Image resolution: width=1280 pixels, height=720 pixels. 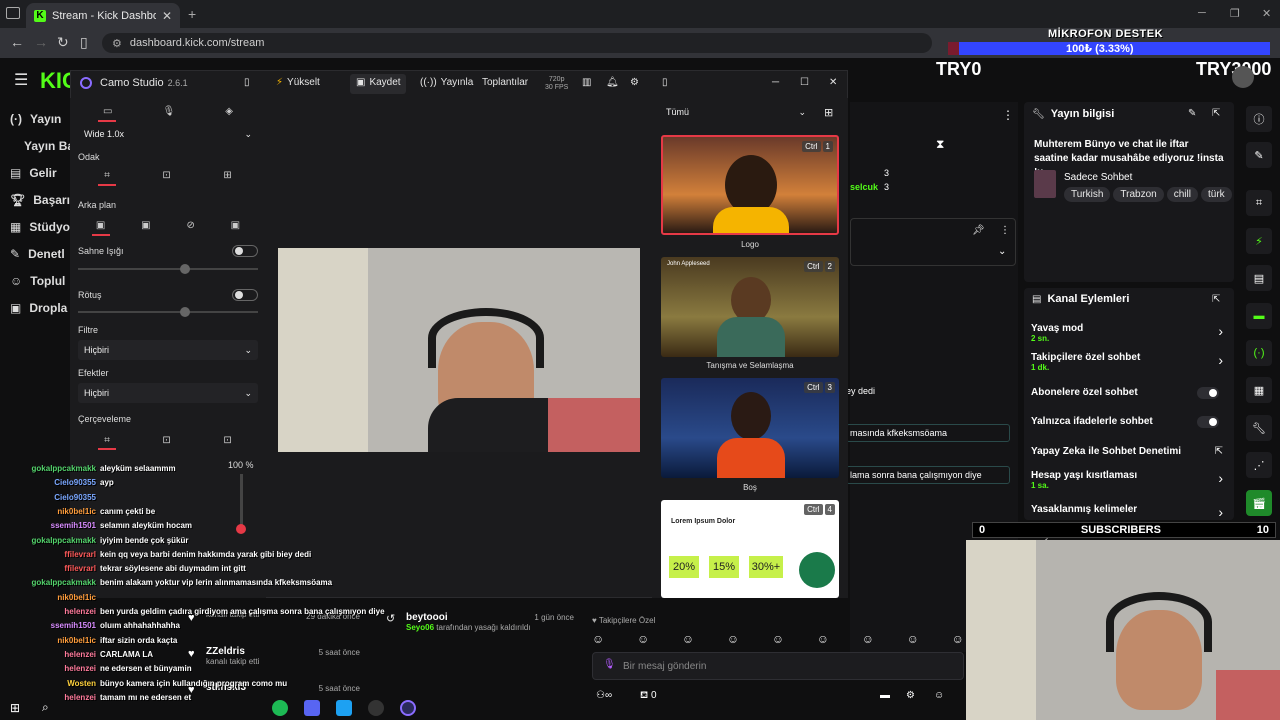 What do you see at coordinates (49, 146) in the screenshot?
I see `sidebar-item-stream-settings: Yayın Ba` at bounding box center [49, 146].